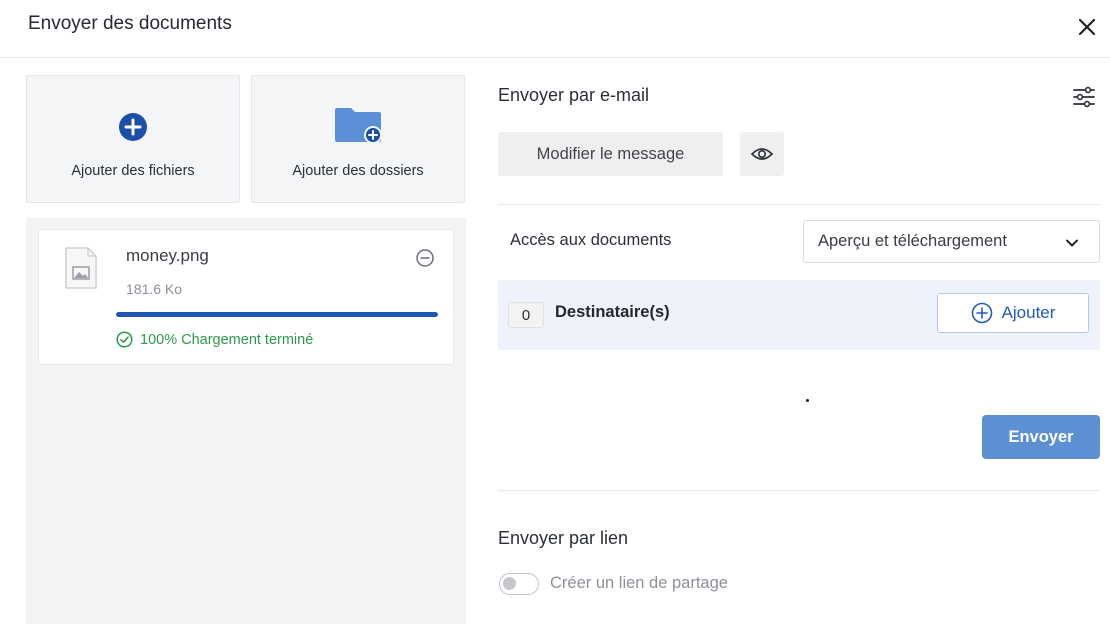 The height and width of the screenshot is (624, 1110). I want to click on add-recipient-label: Ajouter, so click(1028, 312).